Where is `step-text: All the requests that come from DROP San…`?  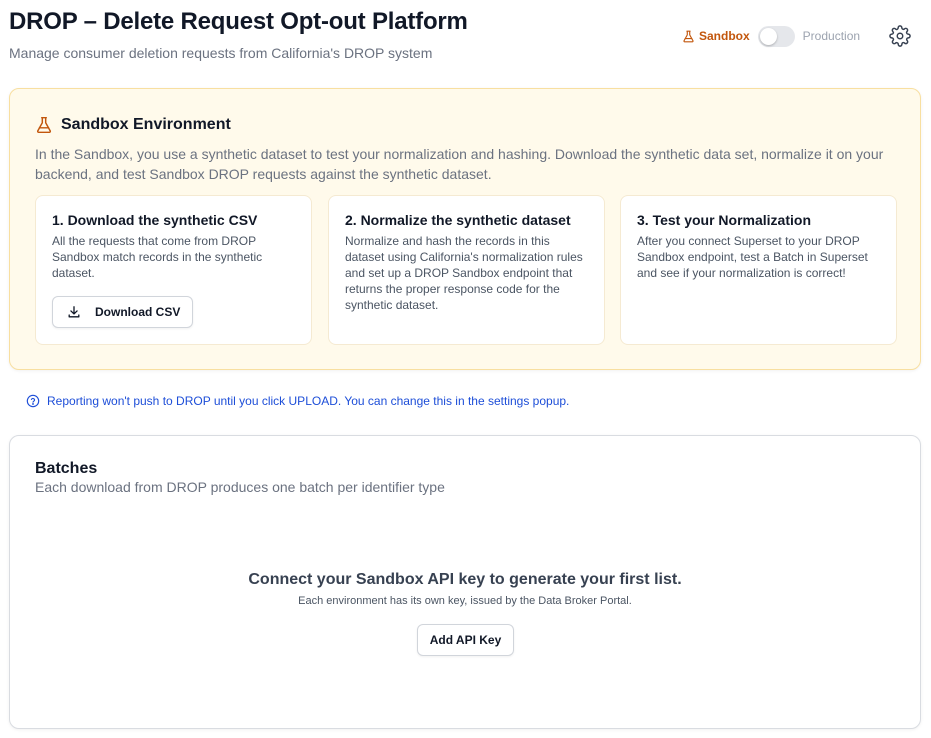
step-text: All the requests that come from DROP San… is located at coordinates (157, 257).